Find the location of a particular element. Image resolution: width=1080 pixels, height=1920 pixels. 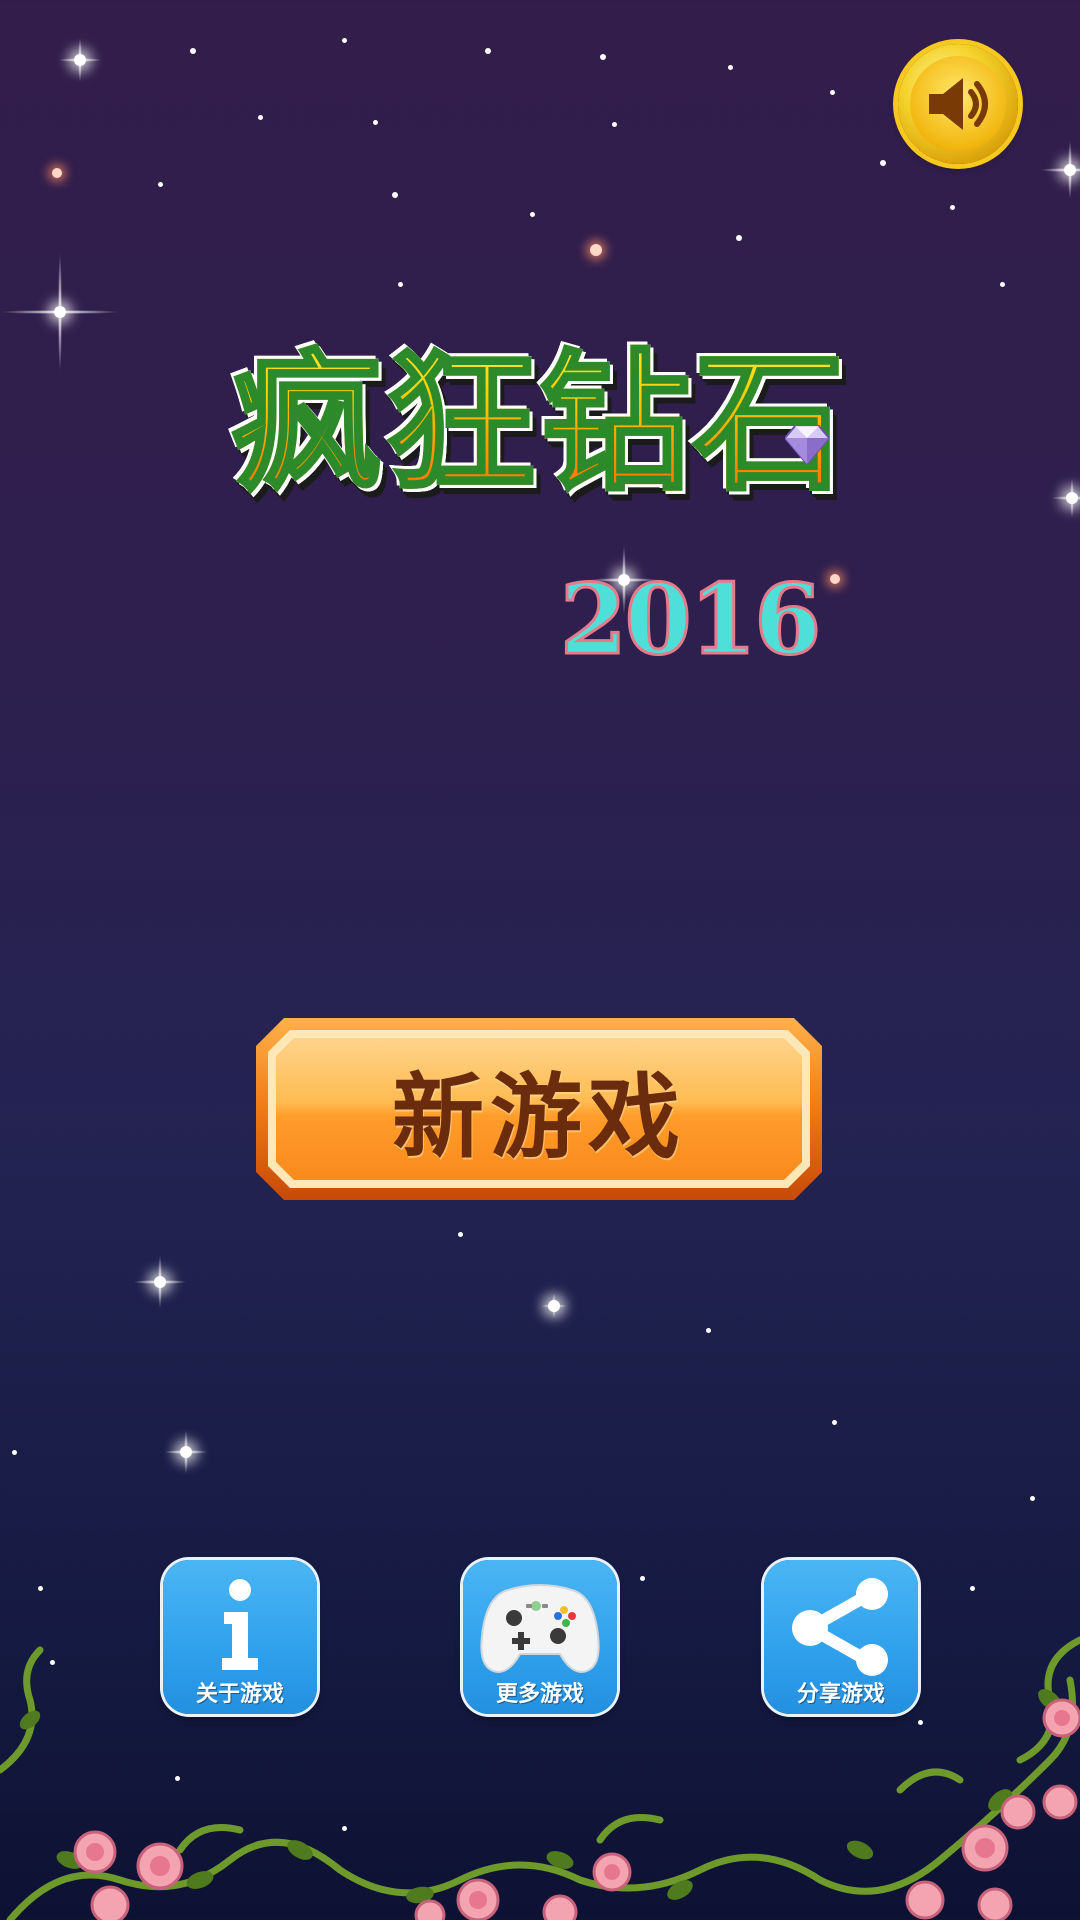

sound-toggle-button is located at coordinates (958, 104).